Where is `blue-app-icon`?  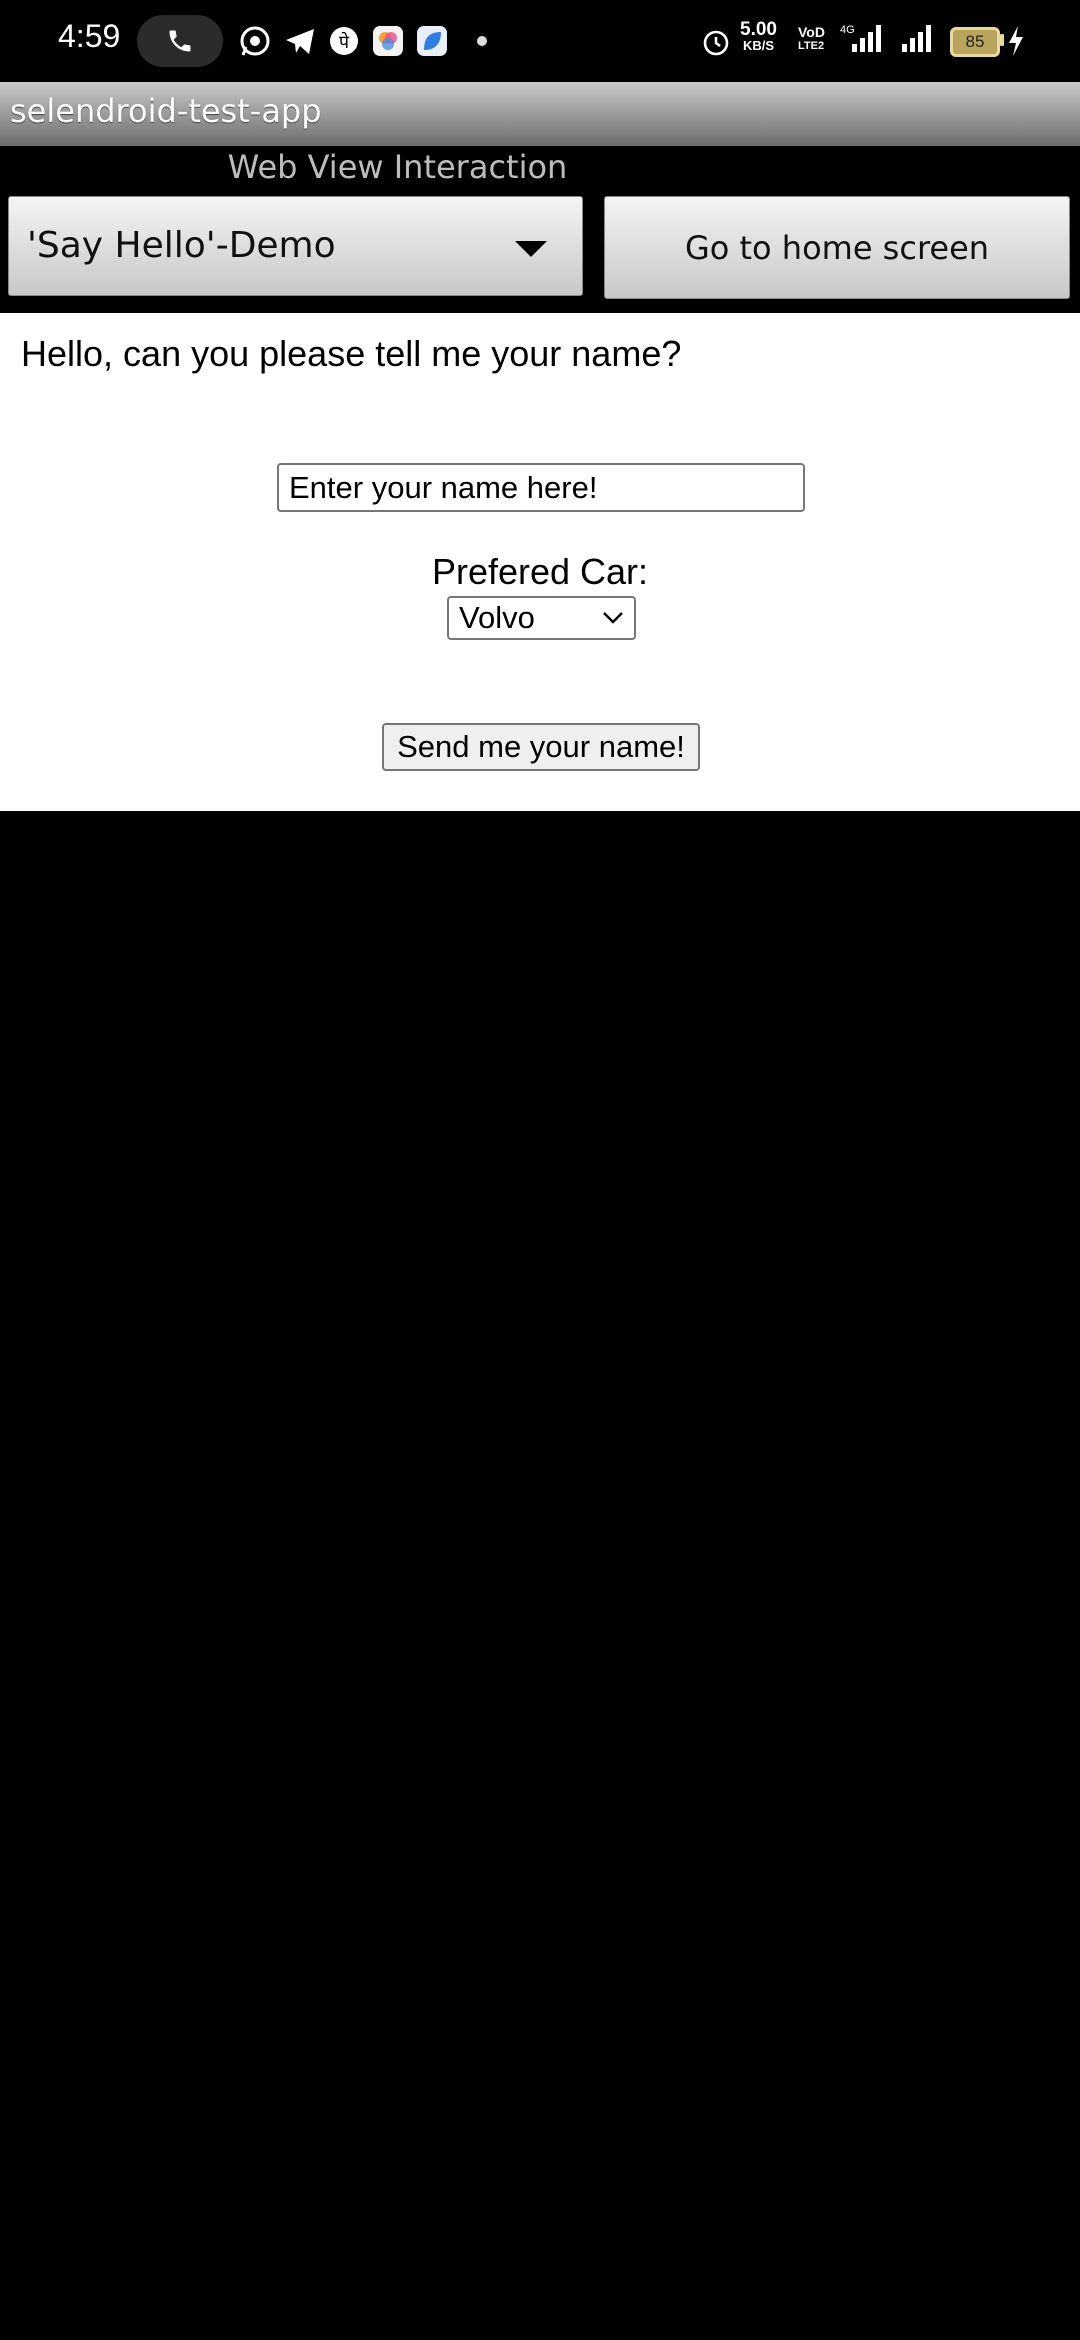 blue-app-icon is located at coordinates (432, 41).